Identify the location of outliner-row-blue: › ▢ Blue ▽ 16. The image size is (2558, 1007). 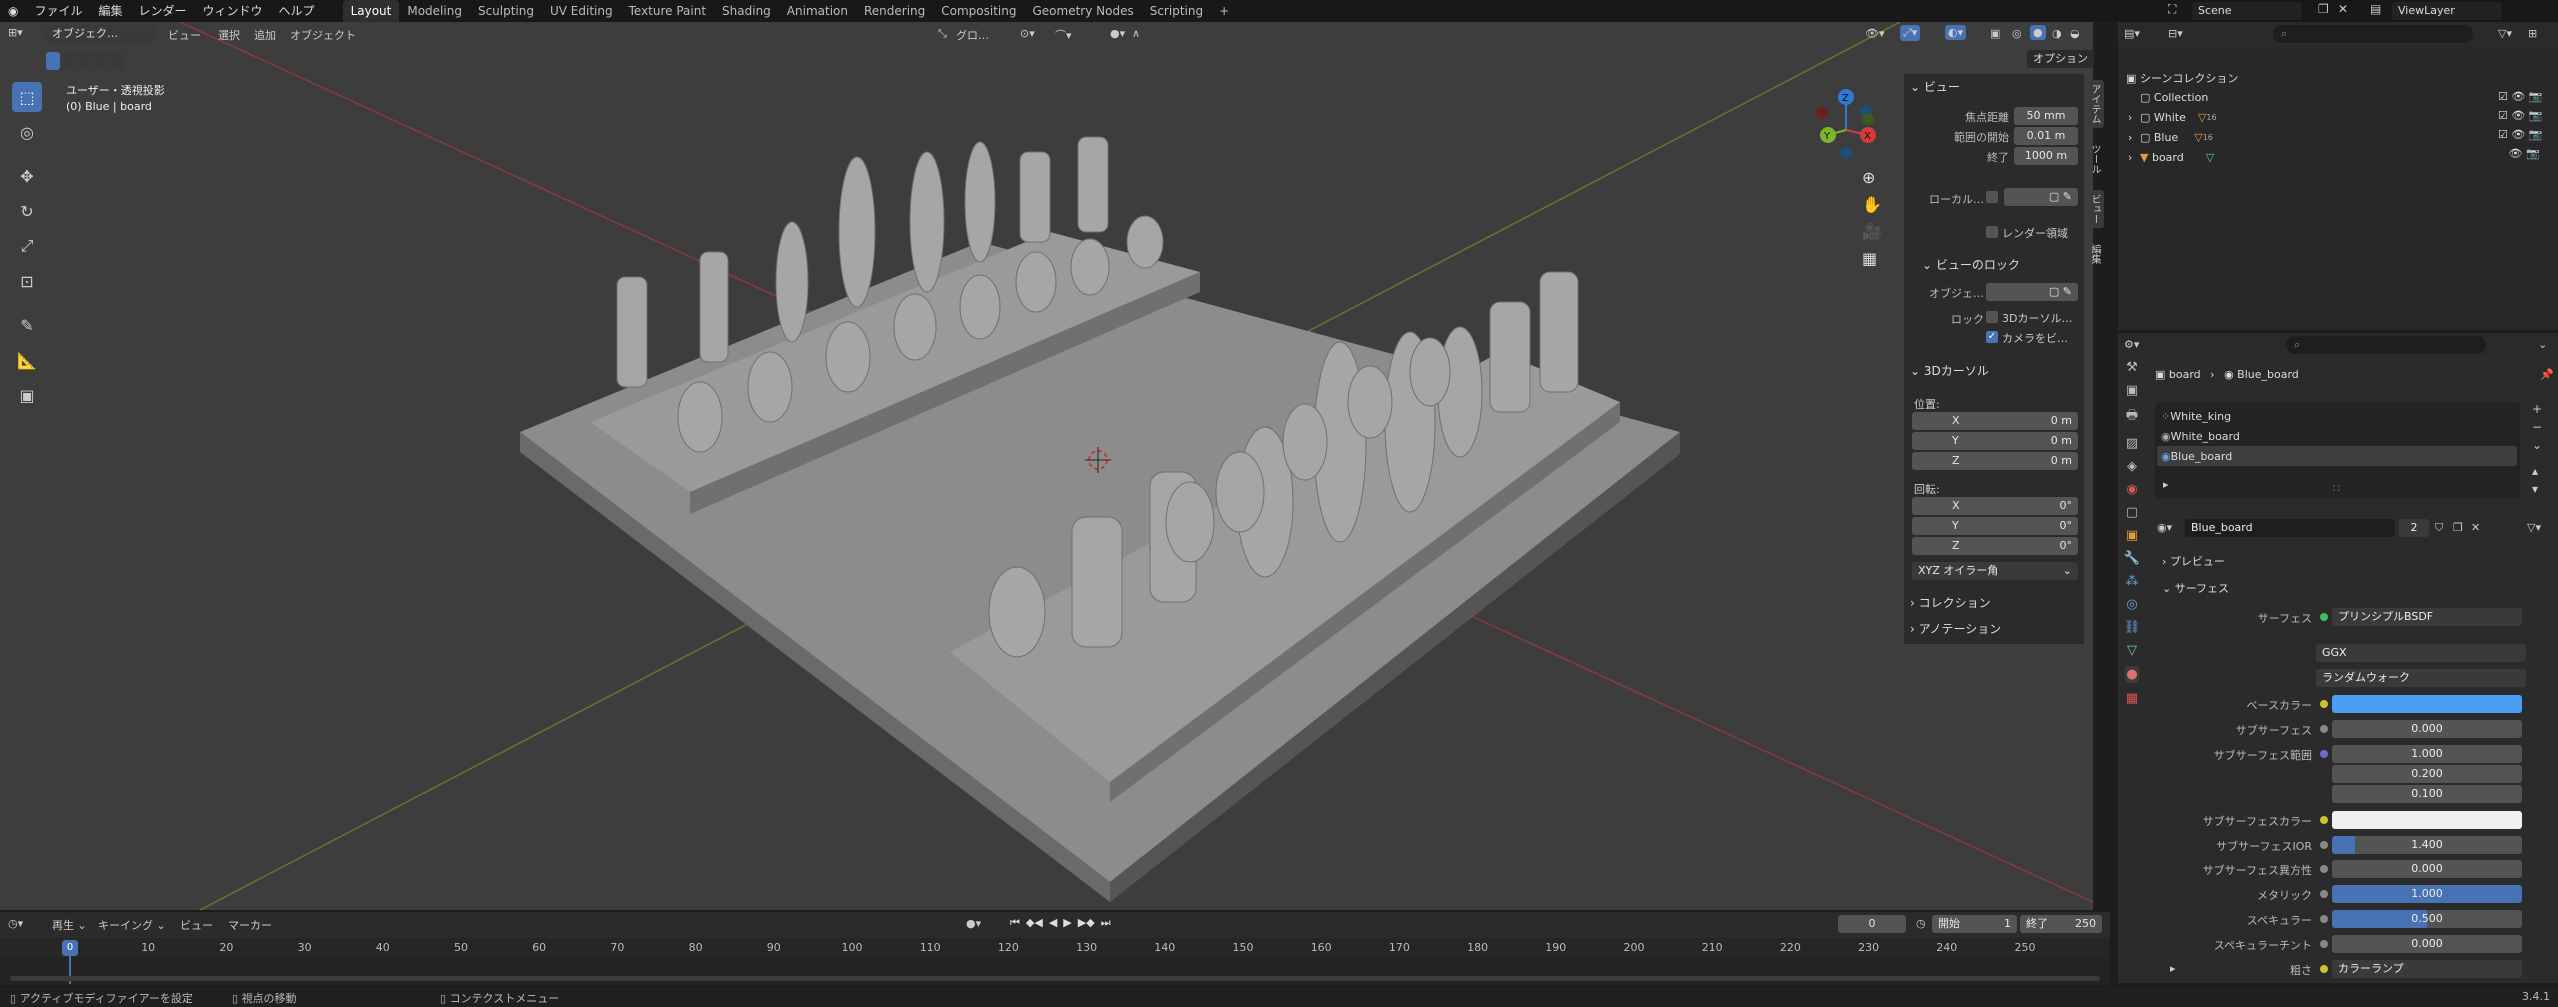
(2333, 137).